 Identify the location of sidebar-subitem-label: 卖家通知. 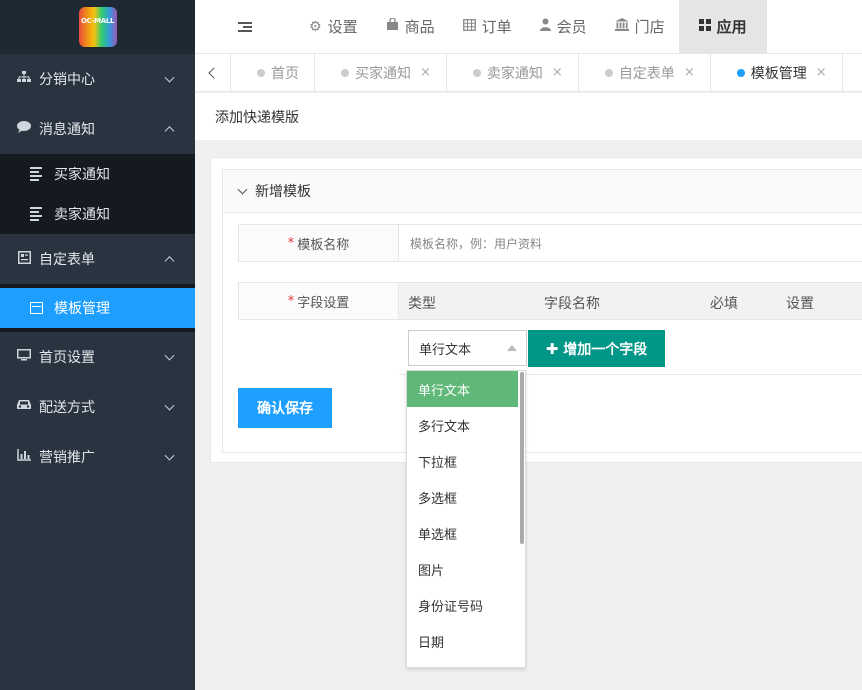
(82, 215).